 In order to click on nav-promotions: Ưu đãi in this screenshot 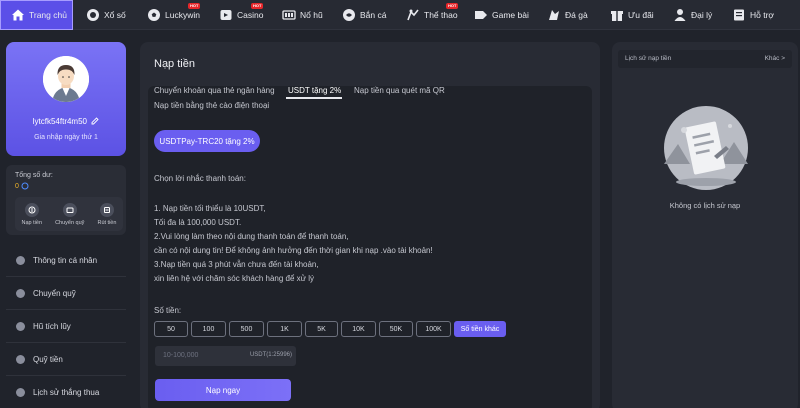, I will do `click(632, 15)`.